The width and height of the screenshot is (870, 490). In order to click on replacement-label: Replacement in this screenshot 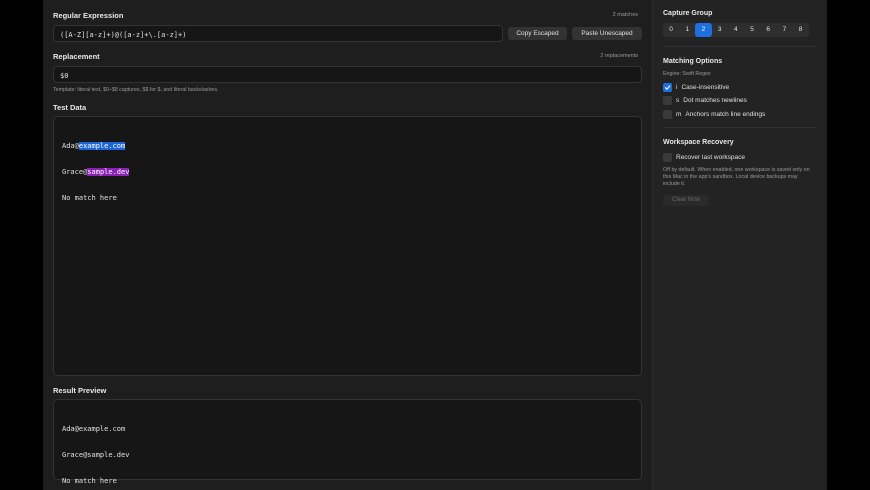, I will do `click(76, 56)`.